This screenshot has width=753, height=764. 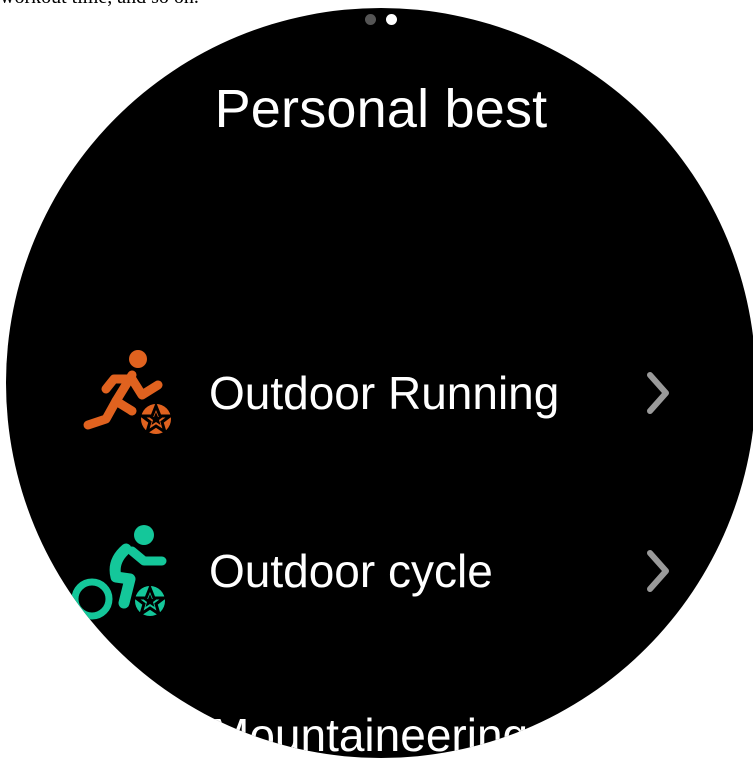 I want to click on list-item-outdoor-cycle: Outdoor cycle, so click(x=379, y=568).